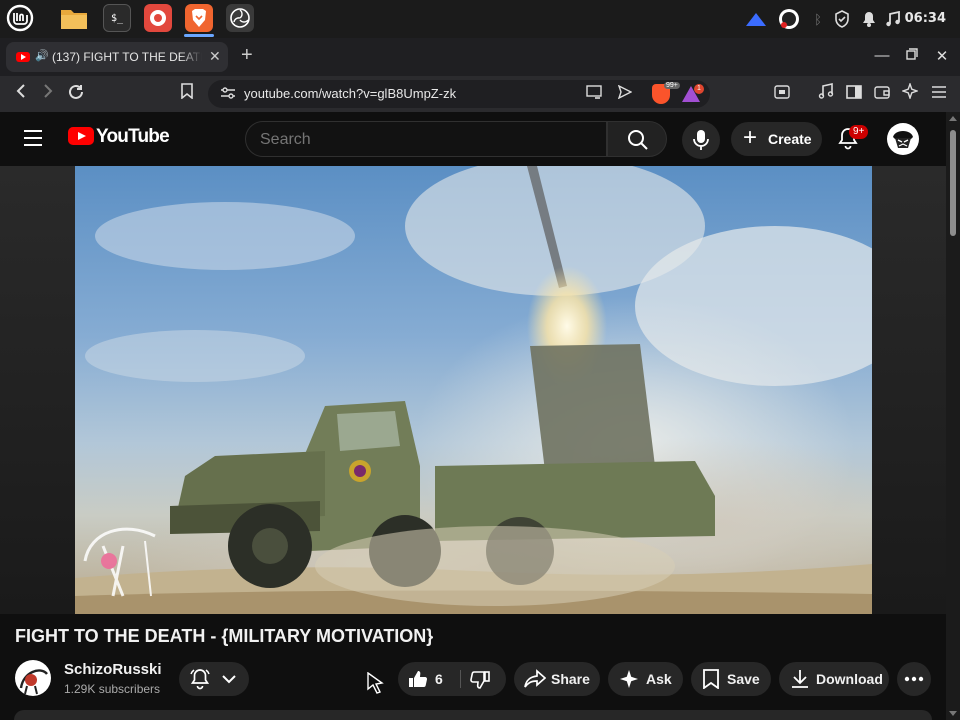  Describe the element at coordinates (912, 55) in the screenshot. I see `maximize-icon` at that location.